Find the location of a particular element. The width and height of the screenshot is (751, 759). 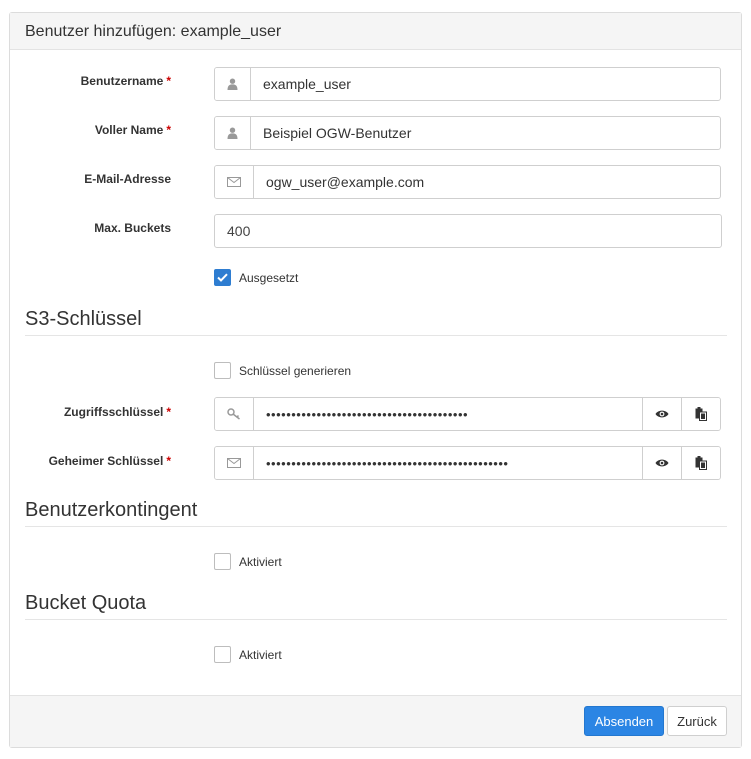

show-access-key-button is located at coordinates (661, 414).